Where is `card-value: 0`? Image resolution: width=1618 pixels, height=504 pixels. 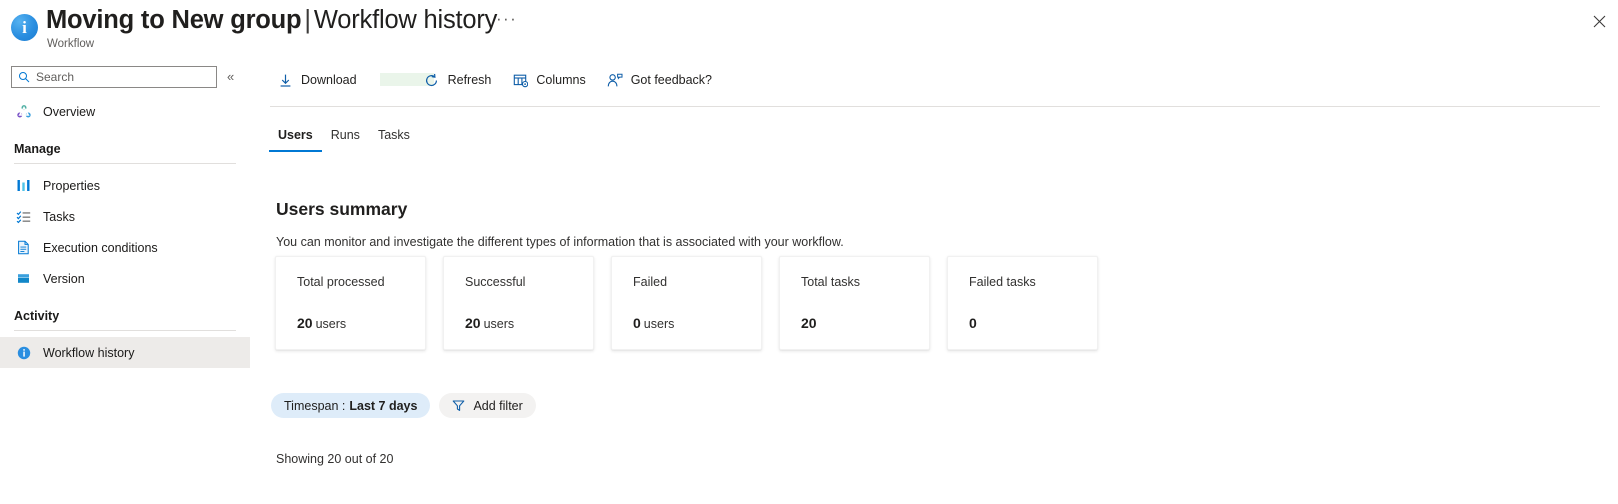 card-value: 0 is located at coordinates (974, 323).